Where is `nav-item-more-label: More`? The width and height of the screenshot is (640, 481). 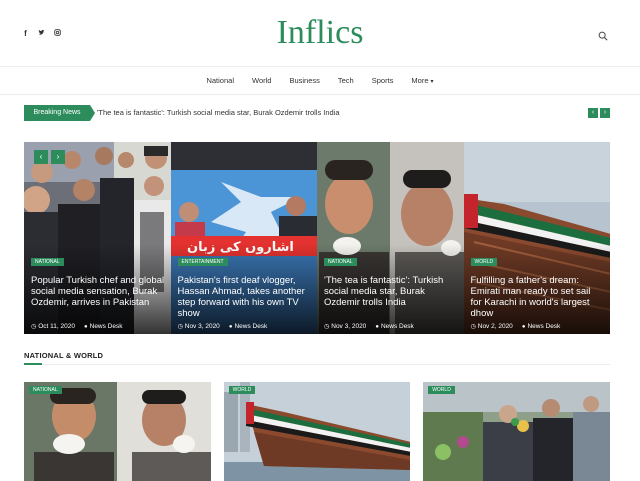 nav-item-more-label: More is located at coordinates (420, 80).